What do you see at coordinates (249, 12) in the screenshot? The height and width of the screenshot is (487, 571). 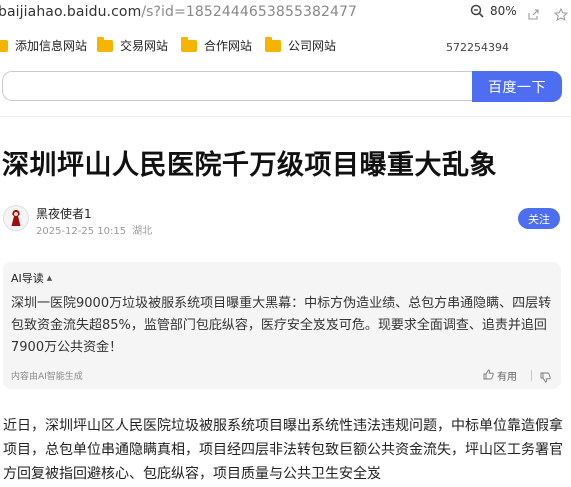 I see `url-path: /s?id=1852444653855382477` at bounding box center [249, 12].